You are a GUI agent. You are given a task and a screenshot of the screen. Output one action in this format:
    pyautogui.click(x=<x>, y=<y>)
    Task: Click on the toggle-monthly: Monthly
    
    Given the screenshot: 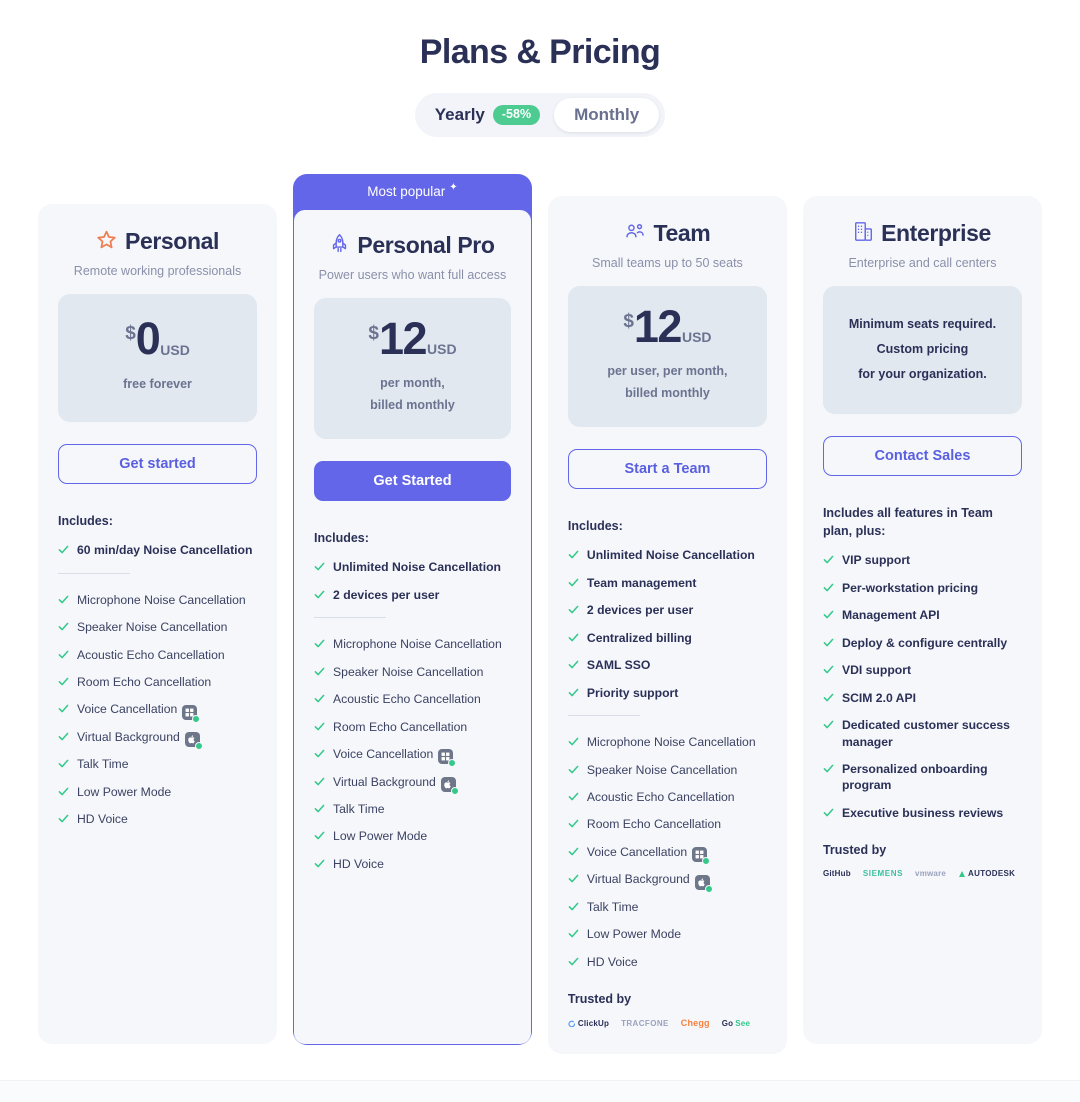 What is the action you would take?
    pyautogui.click(x=607, y=115)
    